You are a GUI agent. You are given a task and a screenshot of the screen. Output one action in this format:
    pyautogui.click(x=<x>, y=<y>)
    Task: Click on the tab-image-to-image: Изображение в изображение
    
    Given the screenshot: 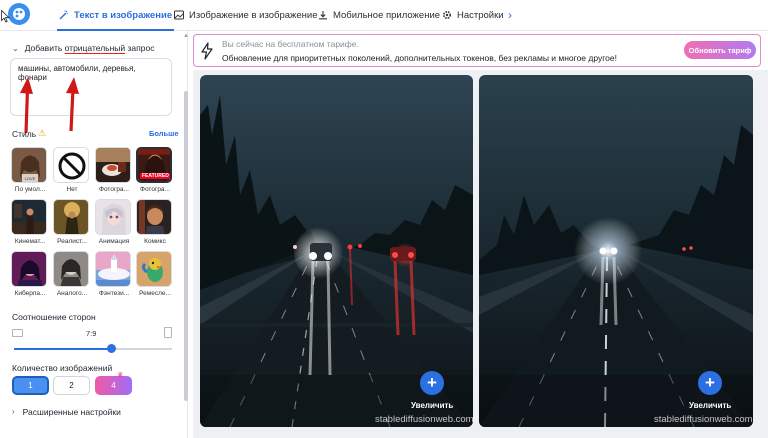 What is the action you would take?
    pyautogui.click(x=246, y=15)
    